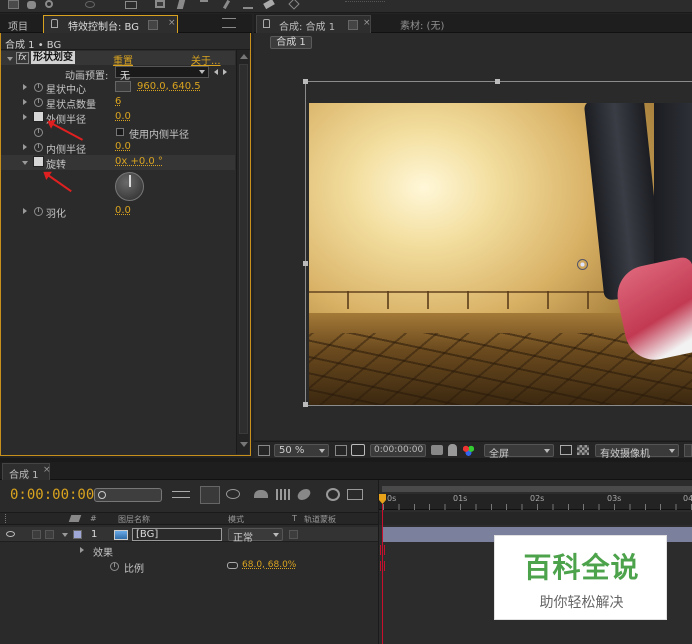  I want to click on pen-tool-icon, so click(181, 4).